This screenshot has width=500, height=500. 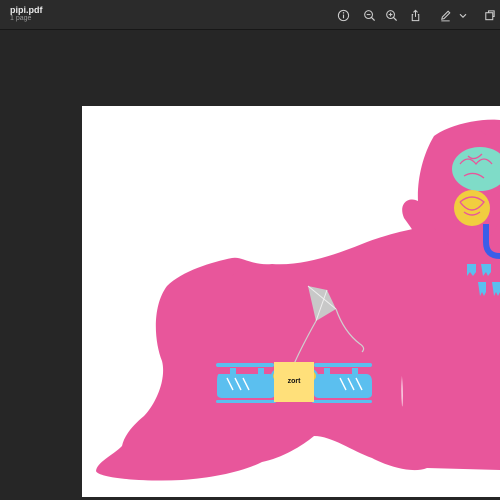 I want to click on document-page-count: 1 page, so click(x=21, y=18).